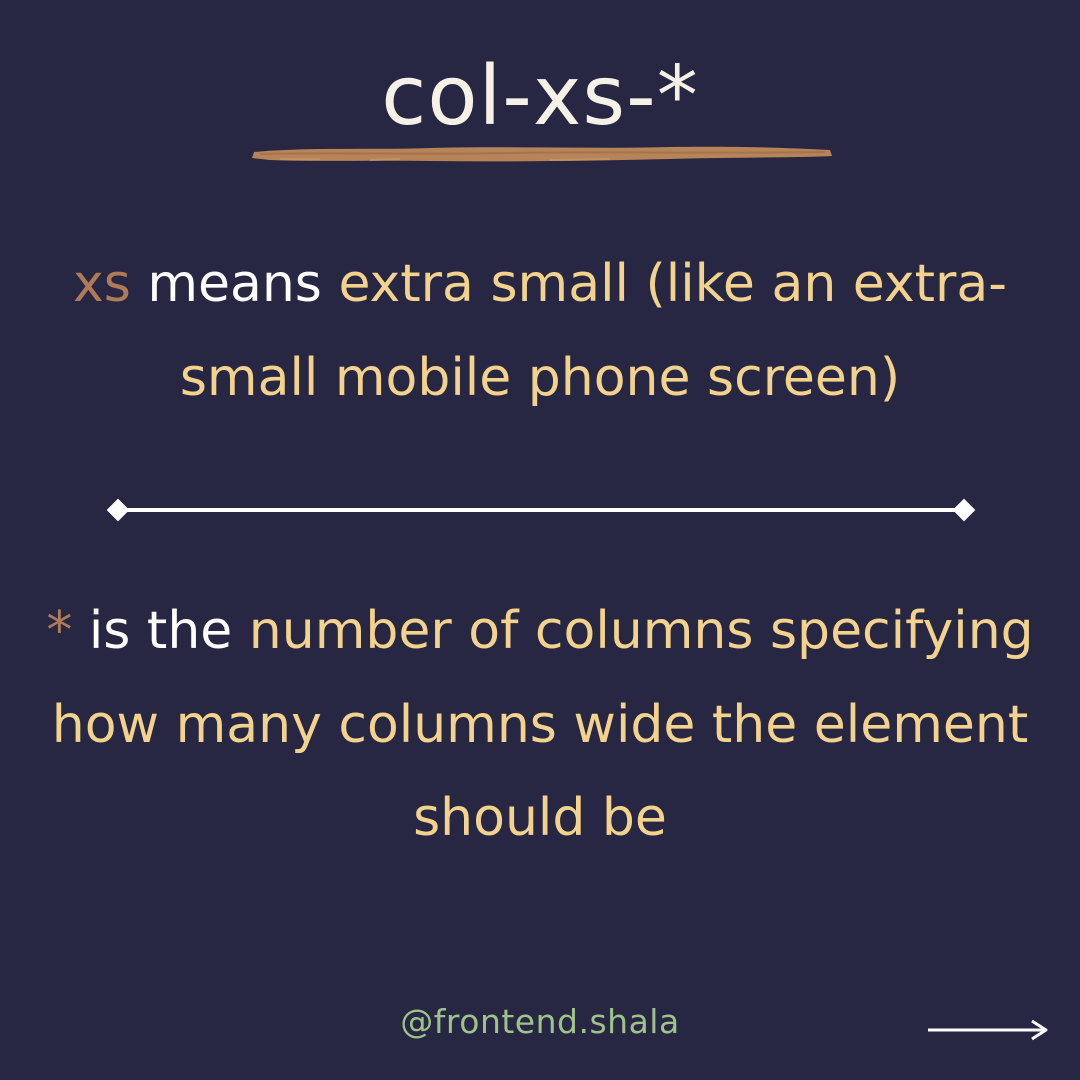 This screenshot has height=1080, width=1080. What do you see at coordinates (989, 1030) in the screenshot?
I see `right-arrow-icon` at bounding box center [989, 1030].